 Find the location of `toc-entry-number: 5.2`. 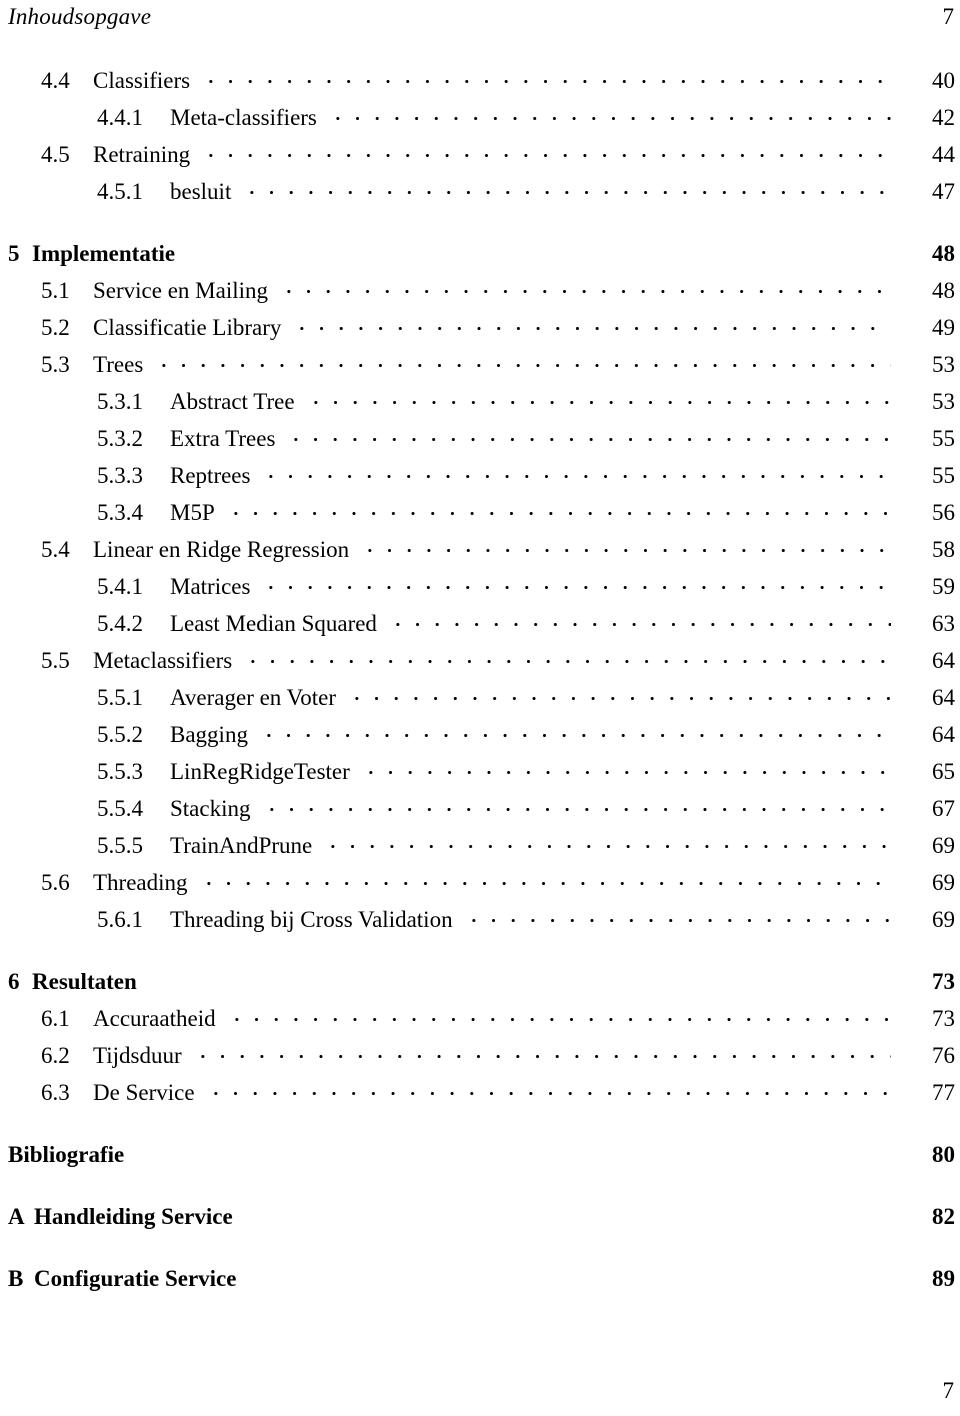

toc-entry-number: 5.2 is located at coordinates (55, 327).